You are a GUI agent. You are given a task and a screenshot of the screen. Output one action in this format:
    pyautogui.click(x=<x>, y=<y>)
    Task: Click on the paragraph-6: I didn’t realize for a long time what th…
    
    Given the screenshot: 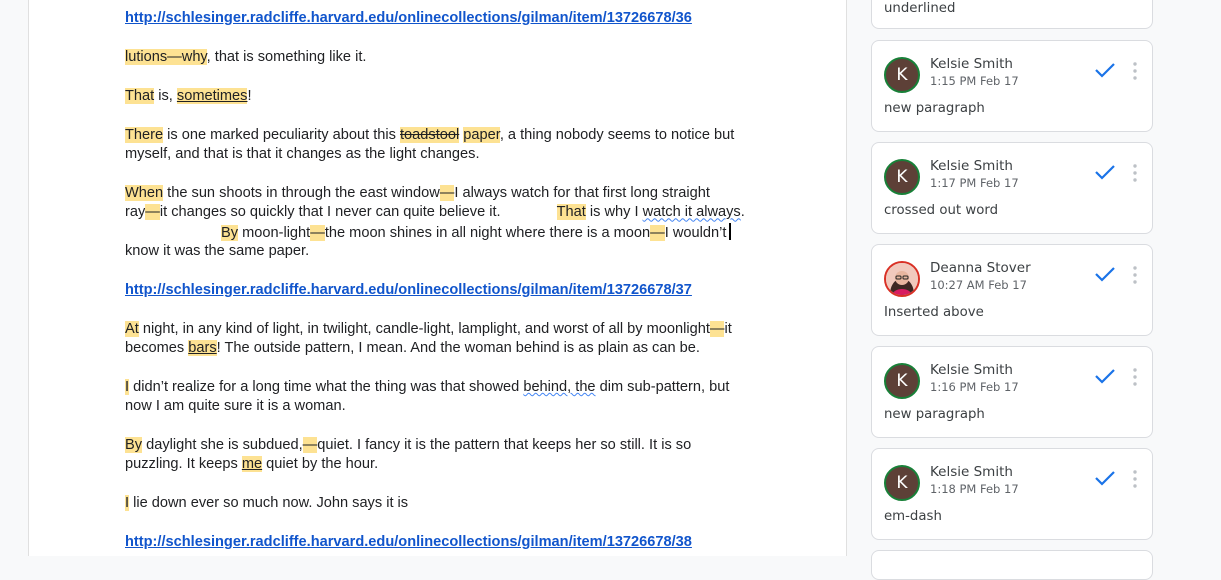 What is the action you would take?
    pyautogui.click(x=427, y=397)
    